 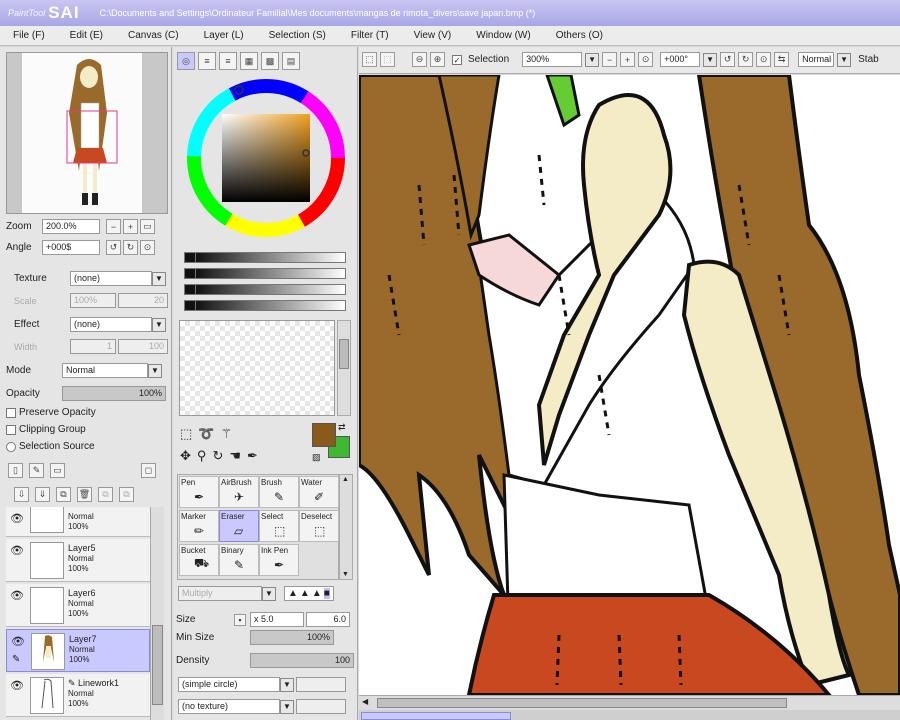 What do you see at coordinates (239, 560) in the screenshot?
I see `tool-binary: Binary ✎` at bounding box center [239, 560].